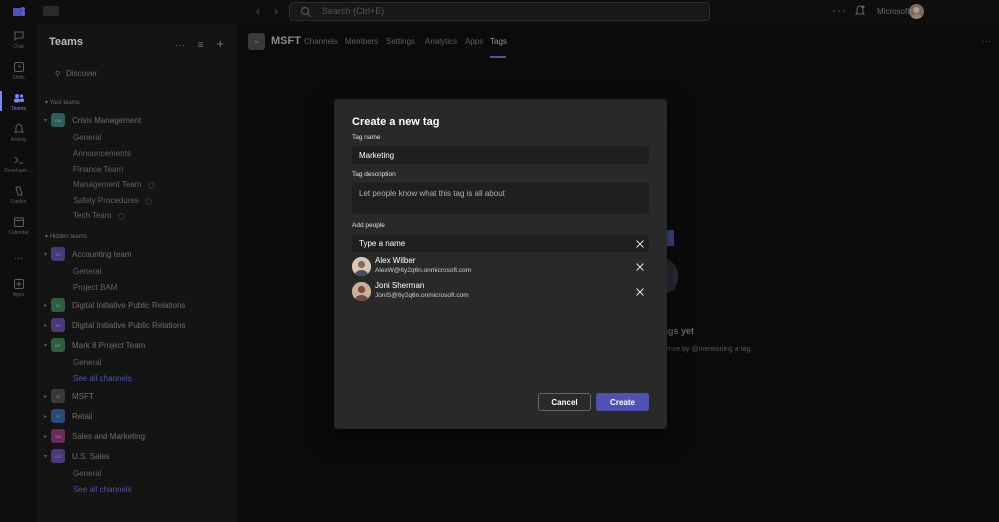 This screenshot has width=999, height=522. I want to click on search-box: Search (Ctrl+E), so click(499, 11).